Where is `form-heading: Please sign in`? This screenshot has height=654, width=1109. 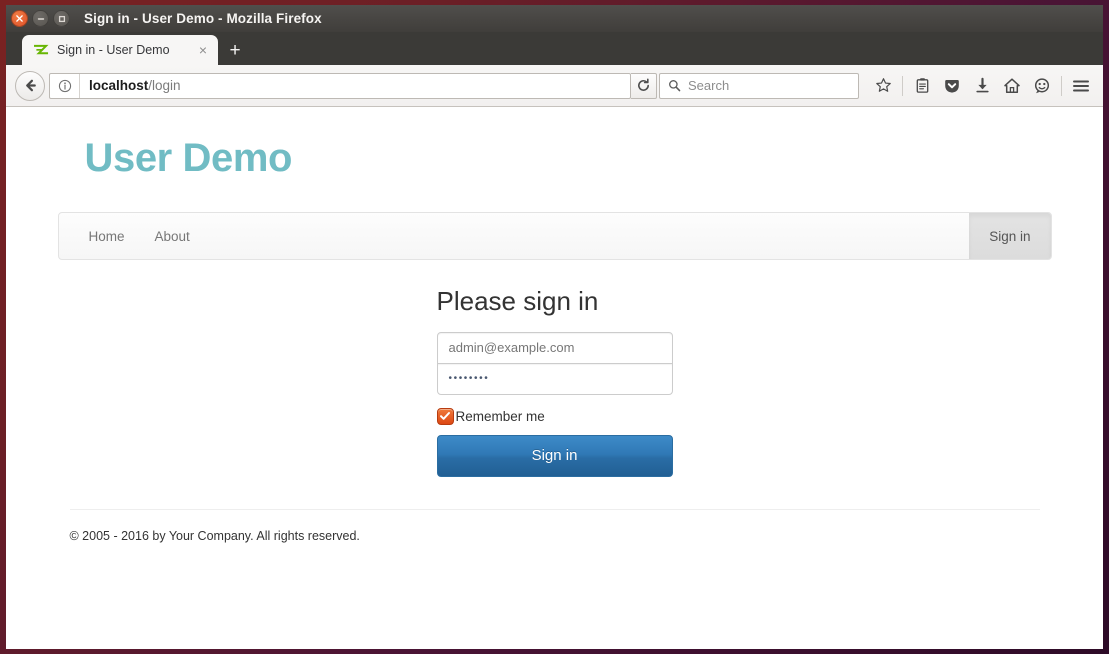 form-heading: Please sign in is located at coordinates (517, 301).